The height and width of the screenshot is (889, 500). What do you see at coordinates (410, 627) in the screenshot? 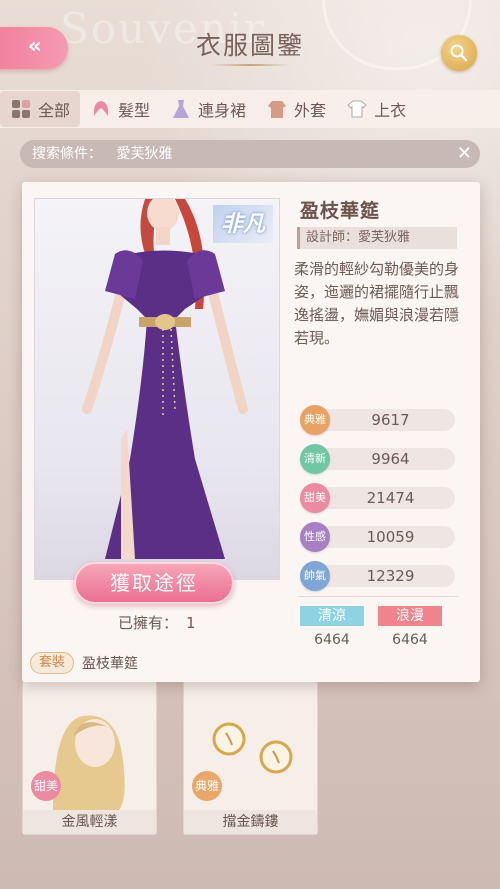
I see `style-tag: 浪漫 6464` at bounding box center [410, 627].